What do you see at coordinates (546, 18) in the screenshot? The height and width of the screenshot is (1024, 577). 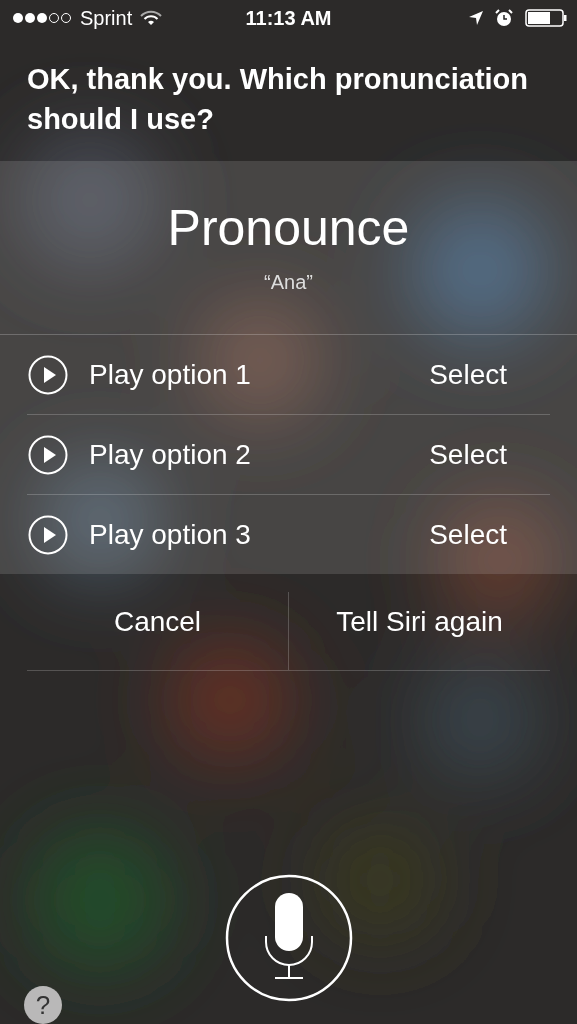 I see `battery-icon` at bounding box center [546, 18].